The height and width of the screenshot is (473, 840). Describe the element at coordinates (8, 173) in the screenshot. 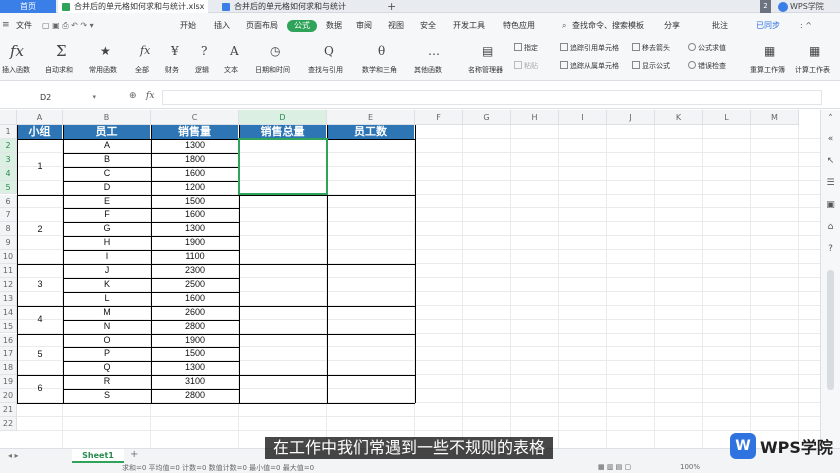

I see `row-header-4: 4` at that location.